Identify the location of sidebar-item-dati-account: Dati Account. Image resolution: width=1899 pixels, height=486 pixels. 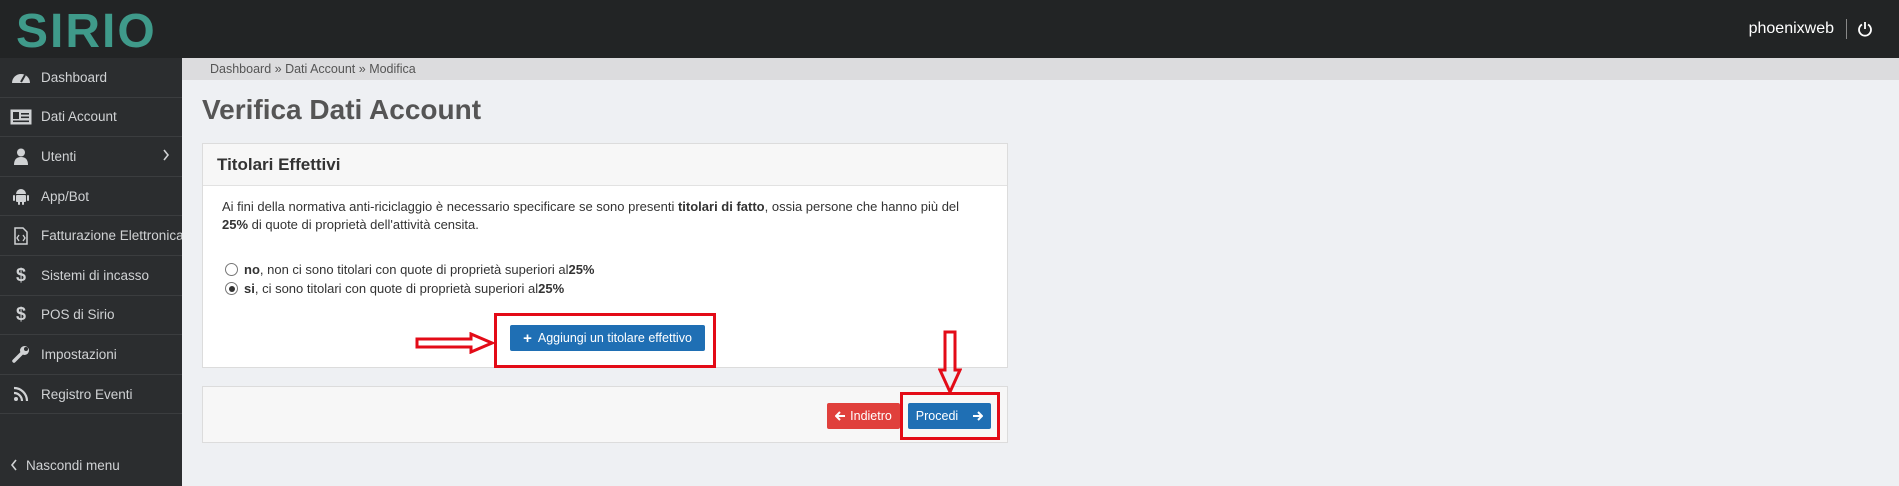
(91, 118).